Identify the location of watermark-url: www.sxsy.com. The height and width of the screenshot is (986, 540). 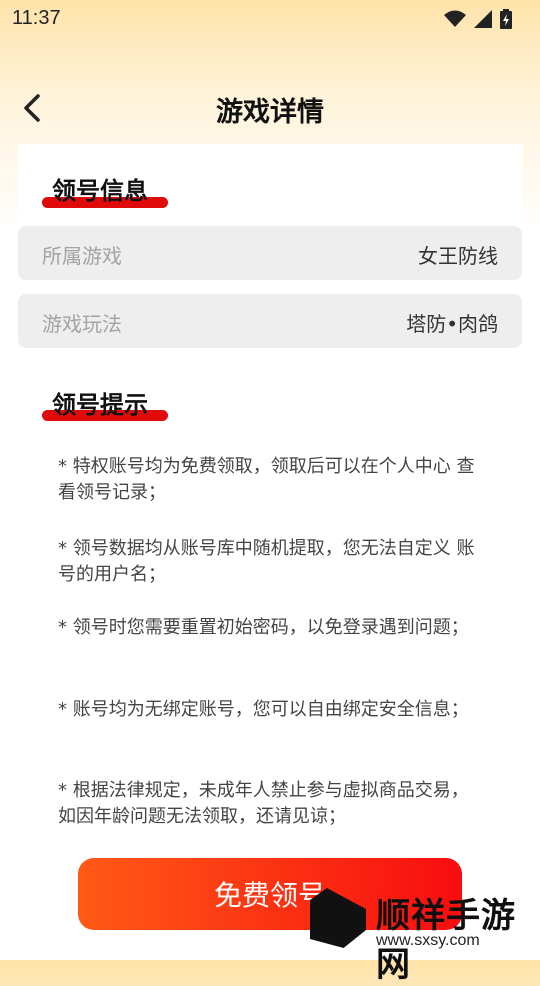
(428, 940).